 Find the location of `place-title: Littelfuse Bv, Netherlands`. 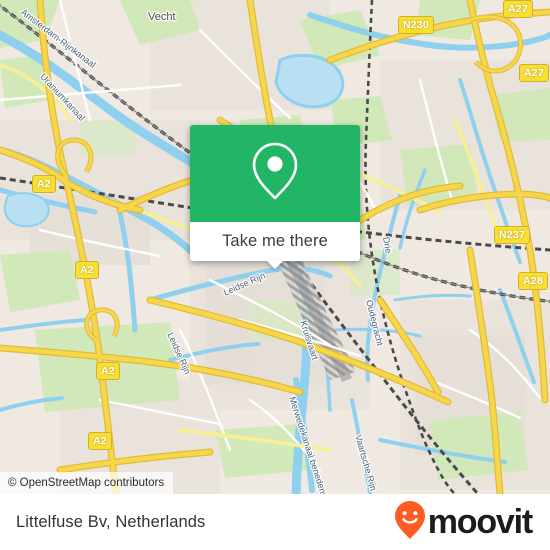

place-title: Littelfuse Bv, Netherlands is located at coordinates (111, 521).